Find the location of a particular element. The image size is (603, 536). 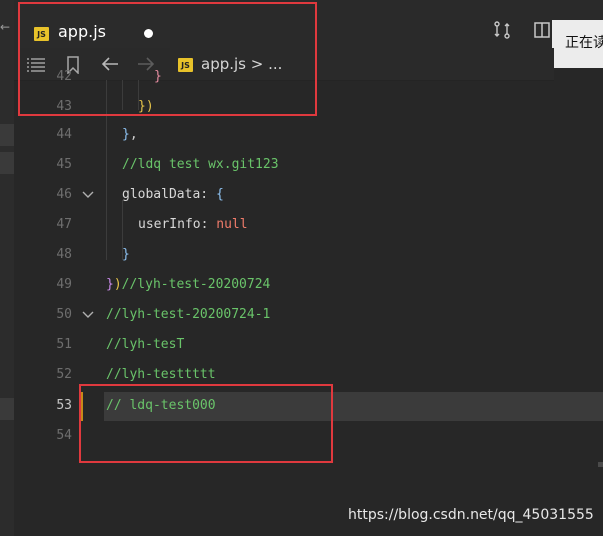

code-line: 52 //lyh-testtttt is located at coordinates (308, 375).